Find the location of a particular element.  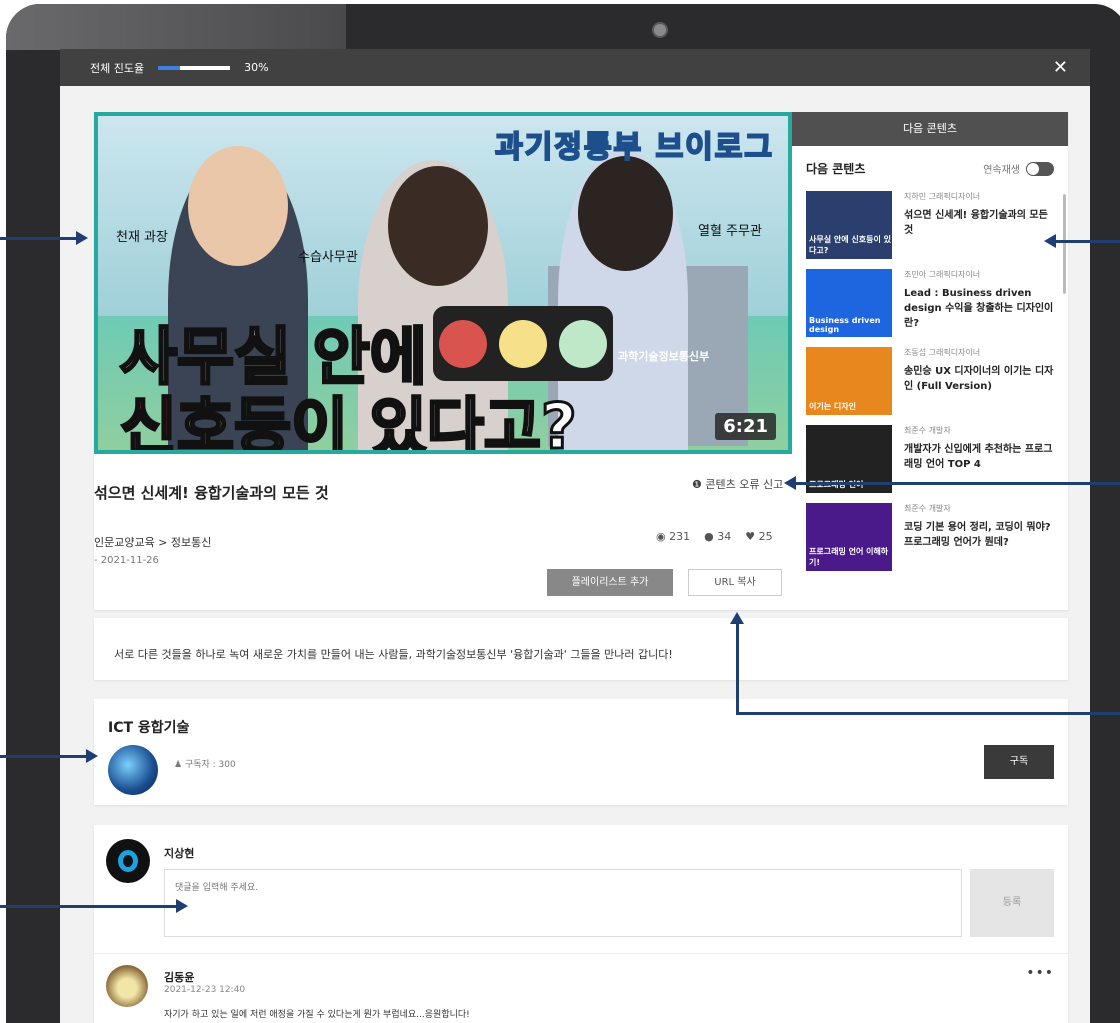

comments-stat: ● 34 is located at coordinates (717, 536).